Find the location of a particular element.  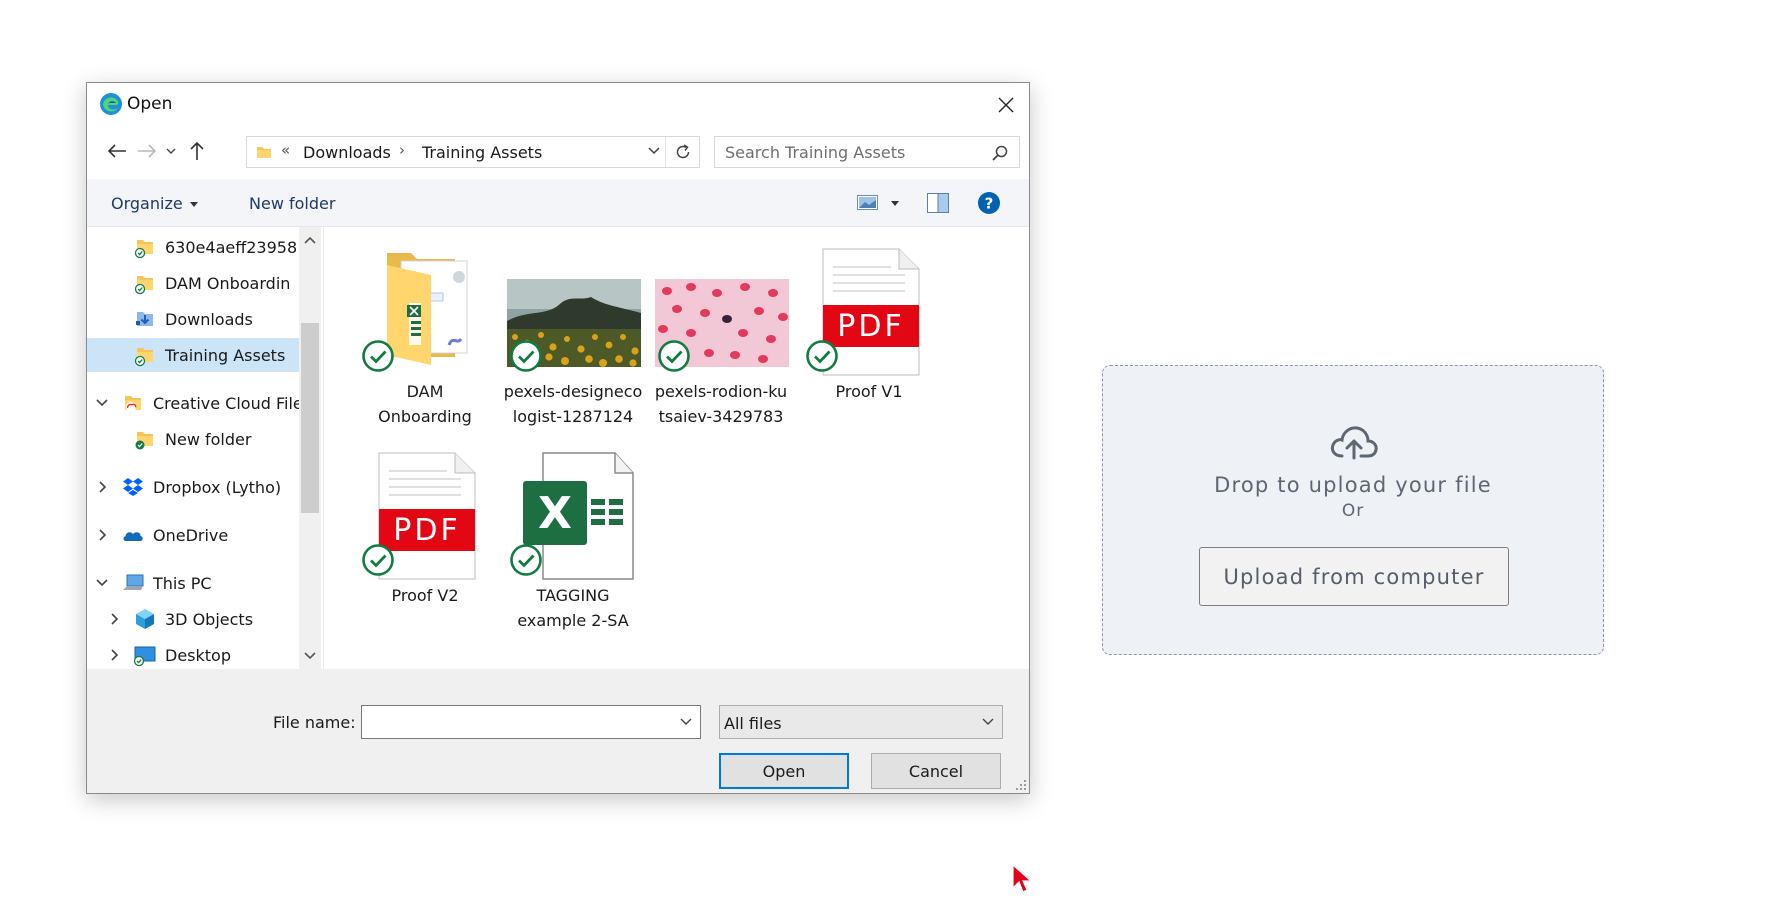

navigation-scrollbar is located at coordinates (310, 448).